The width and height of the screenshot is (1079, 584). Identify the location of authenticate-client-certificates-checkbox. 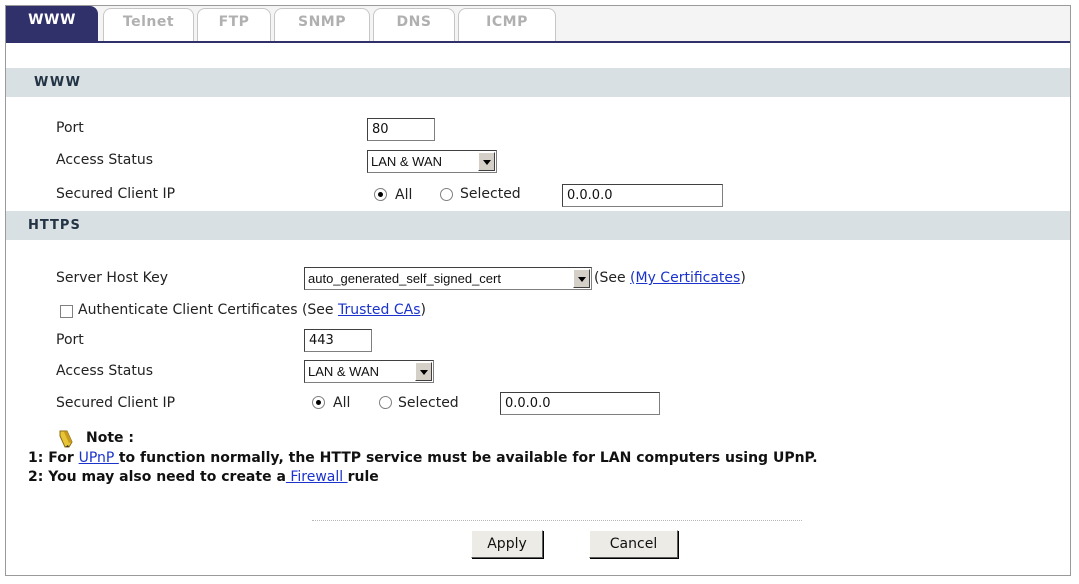
(66, 311).